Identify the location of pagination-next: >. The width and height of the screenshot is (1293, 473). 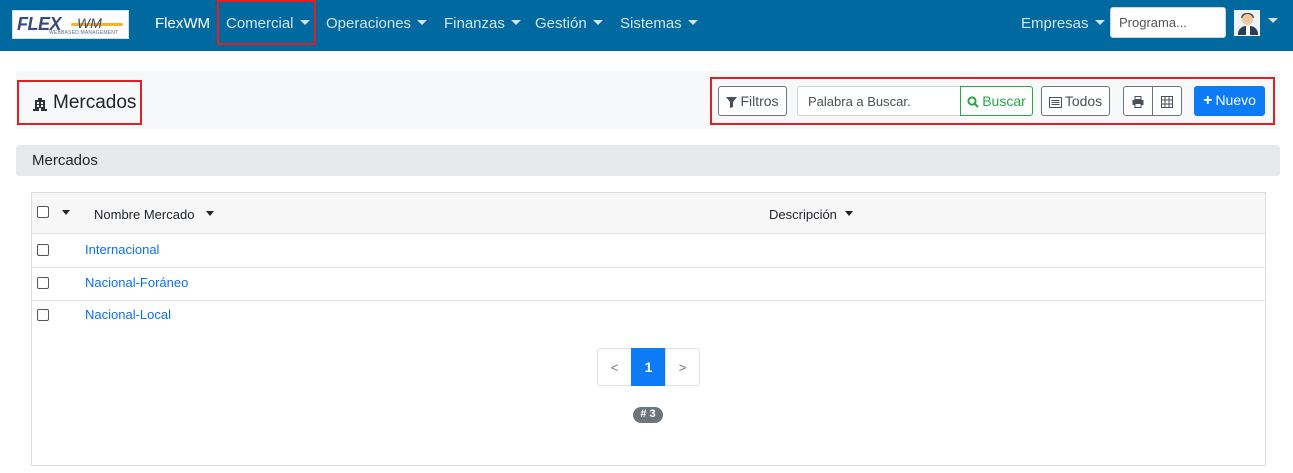
(682, 367).